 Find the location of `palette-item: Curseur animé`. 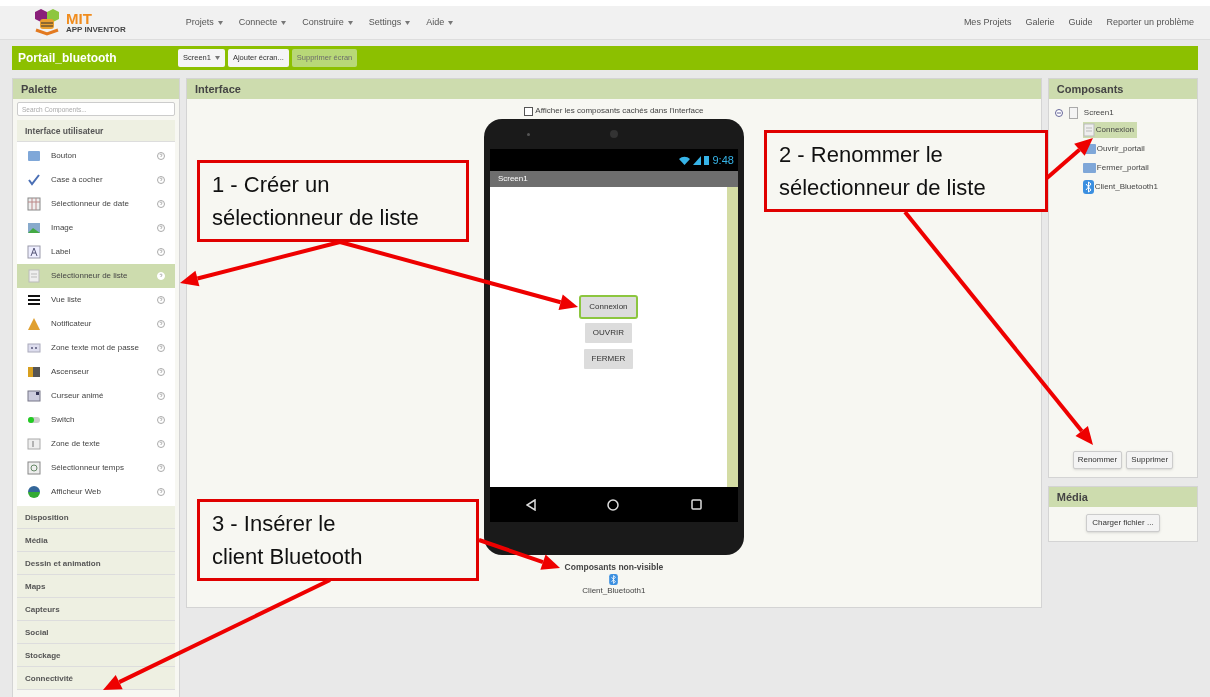

palette-item: Curseur animé is located at coordinates (96, 396).